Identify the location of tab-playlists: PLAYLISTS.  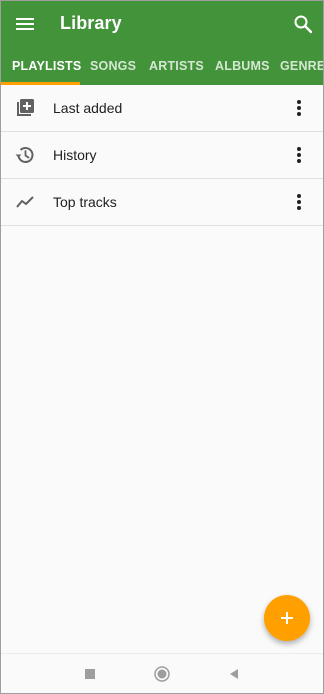
(46, 66).